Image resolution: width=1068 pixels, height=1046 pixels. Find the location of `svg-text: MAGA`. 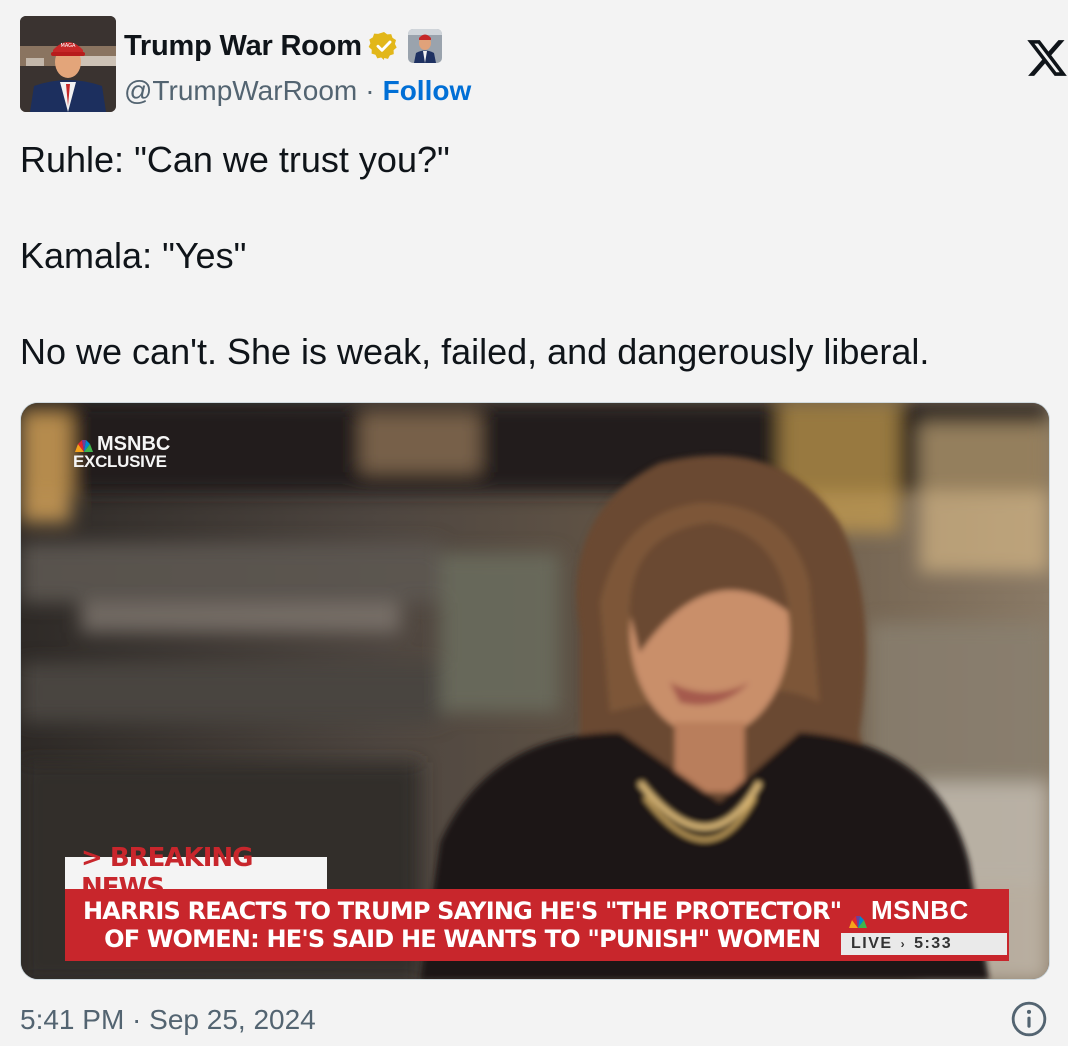

svg-text: MAGA is located at coordinates (69, 46).